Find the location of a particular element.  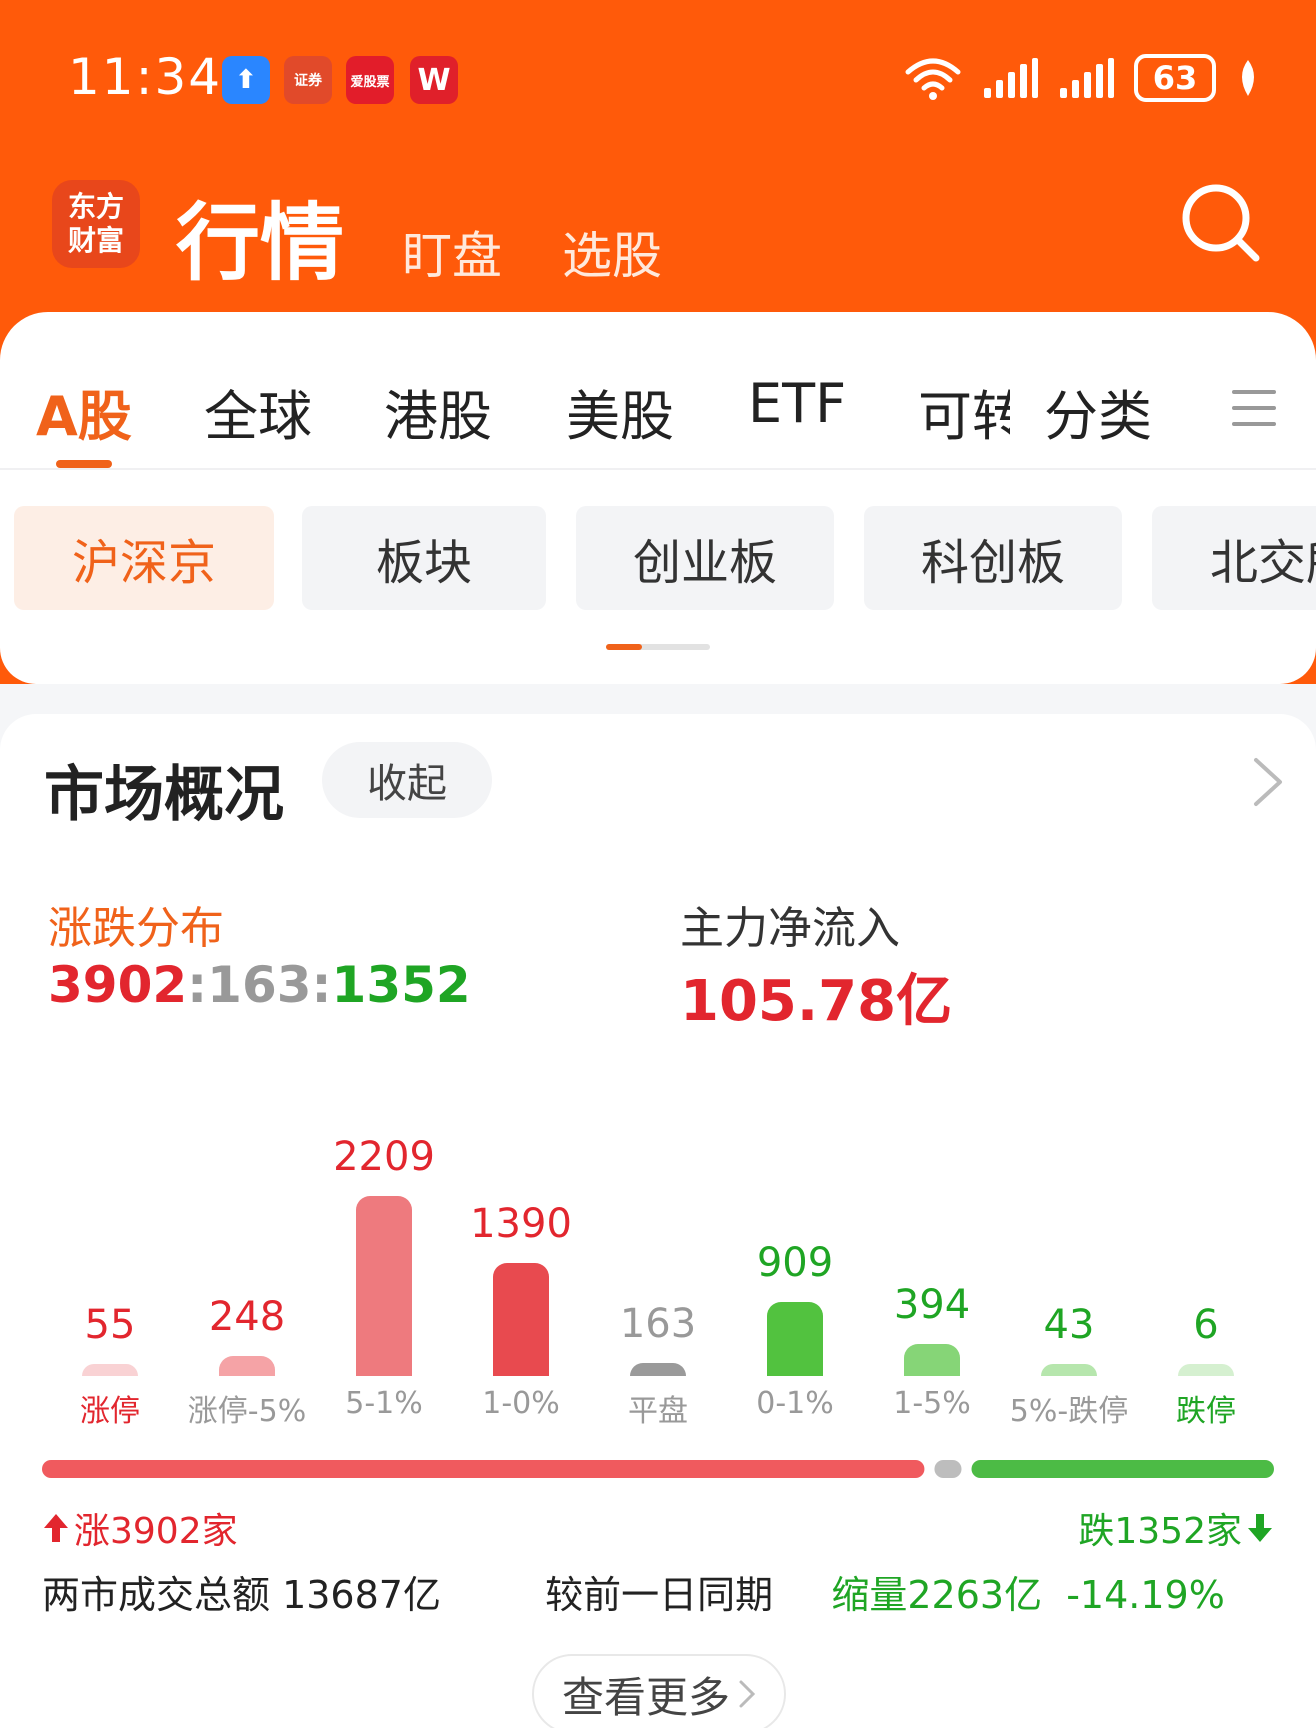

chip-chinext: 创业板 is located at coordinates (705, 558).